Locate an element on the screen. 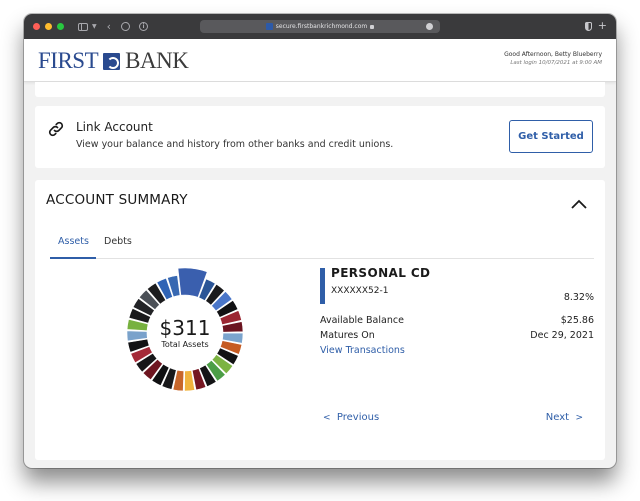 Image resolution: width=640 pixels, height=501 pixels. chevron-left-icon: < is located at coordinates (327, 418).